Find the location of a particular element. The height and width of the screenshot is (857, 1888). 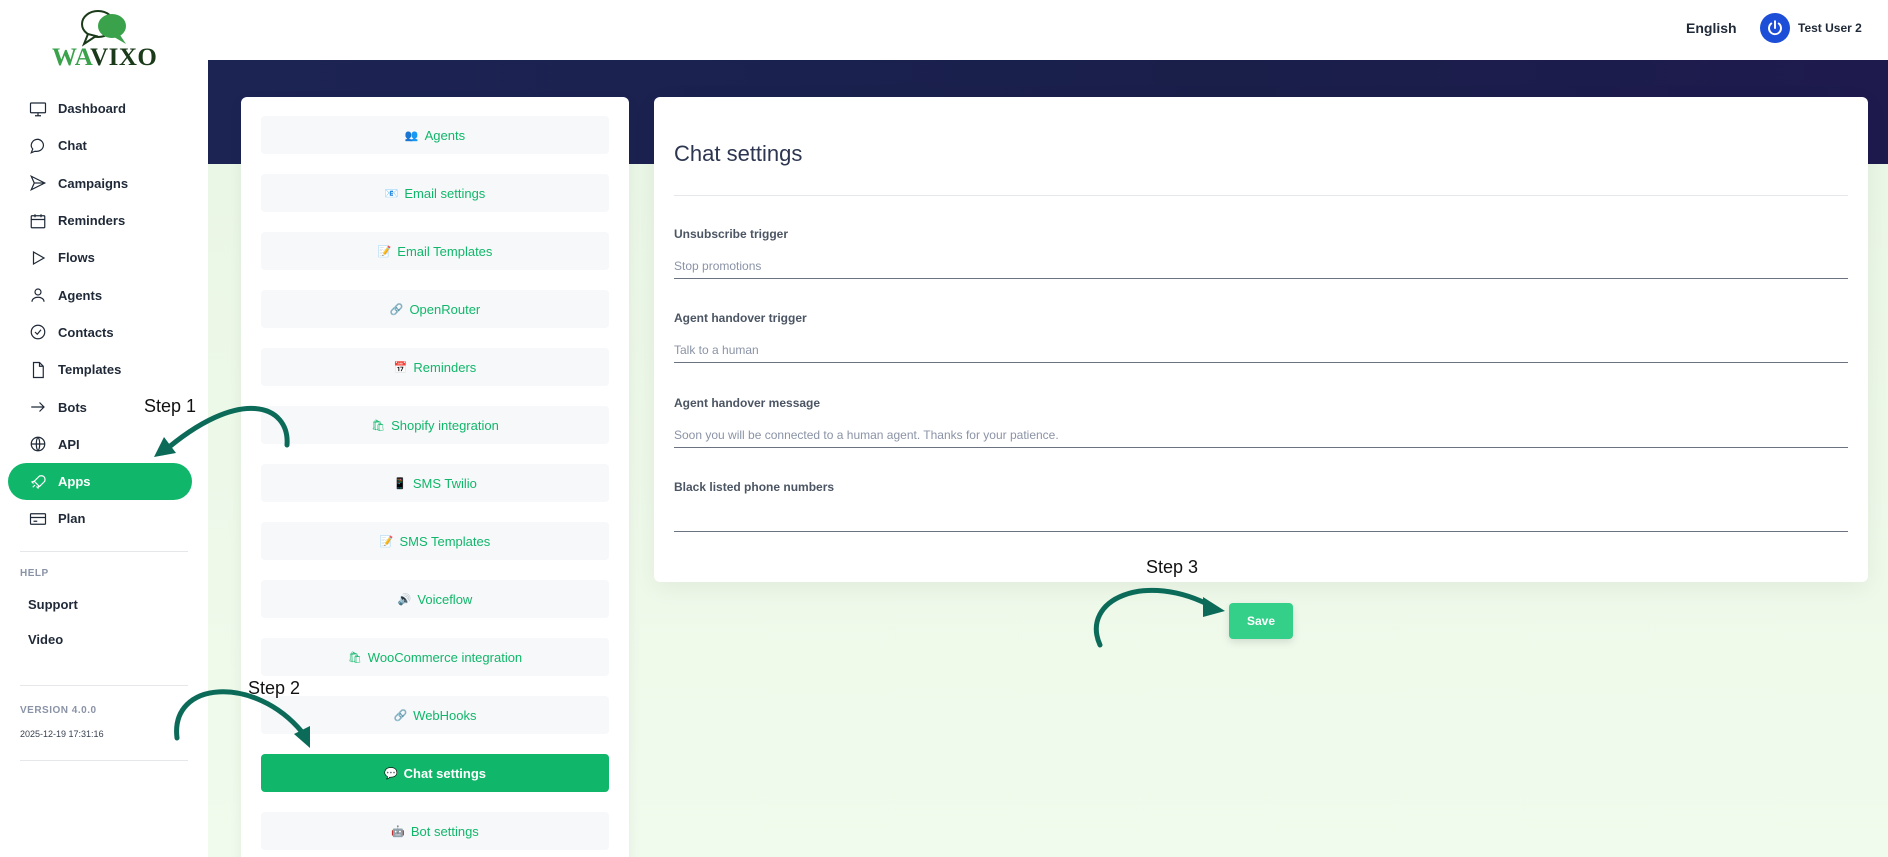

sidebar-item-dashboard: Dashboard is located at coordinates (100, 108).